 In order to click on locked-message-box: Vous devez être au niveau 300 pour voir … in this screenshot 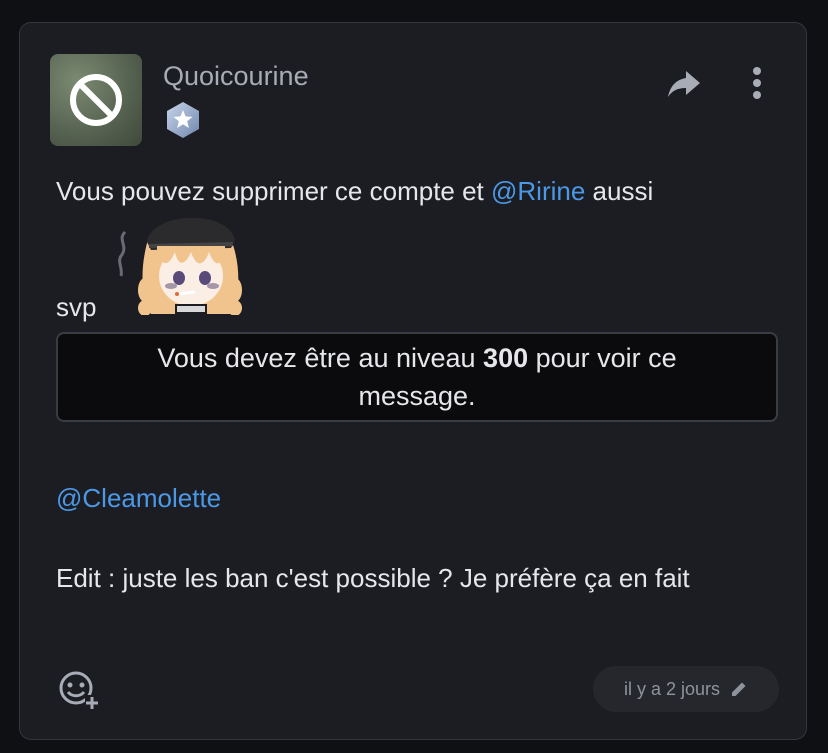, I will do `click(417, 377)`.